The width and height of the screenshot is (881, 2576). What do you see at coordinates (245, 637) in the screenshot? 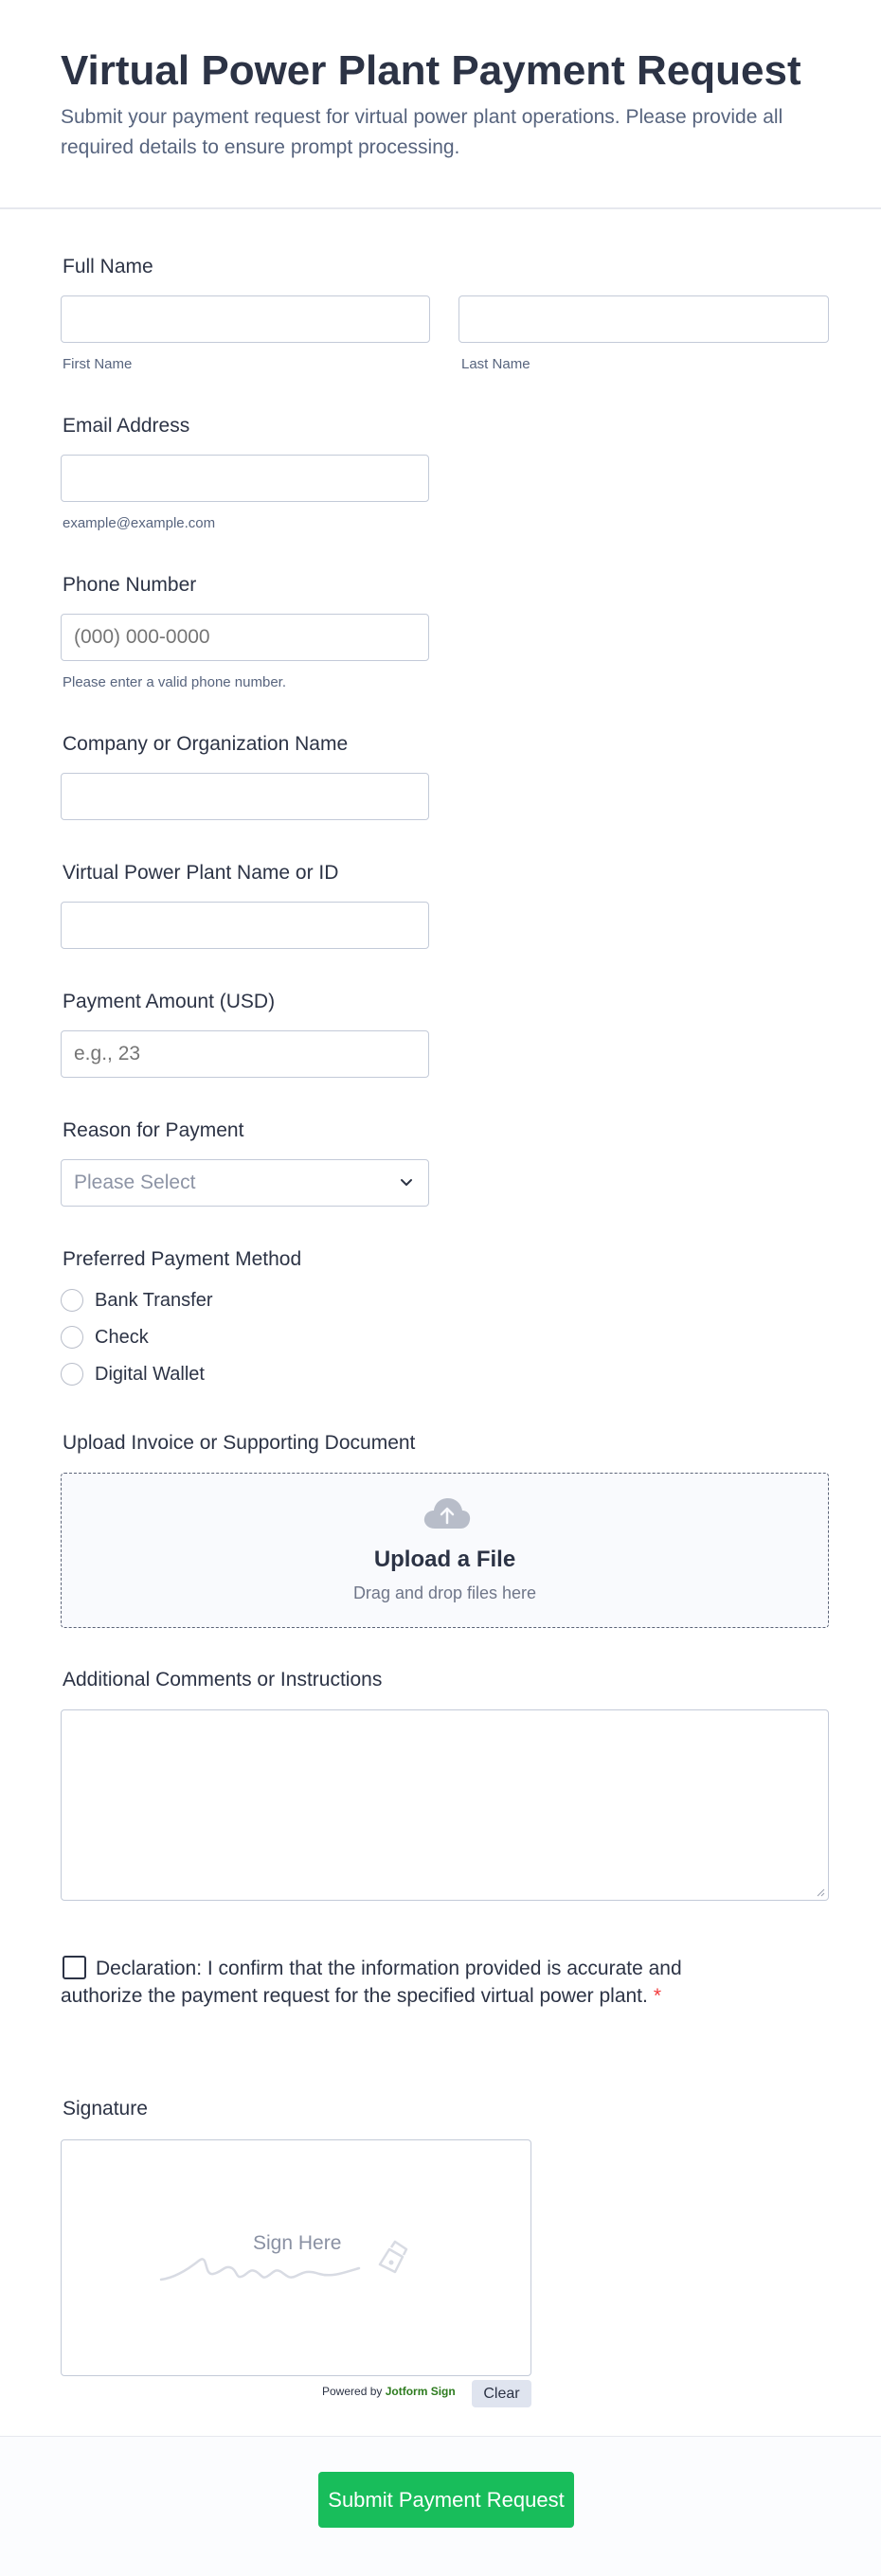
I see `phone-input` at bounding box center [245, 637].